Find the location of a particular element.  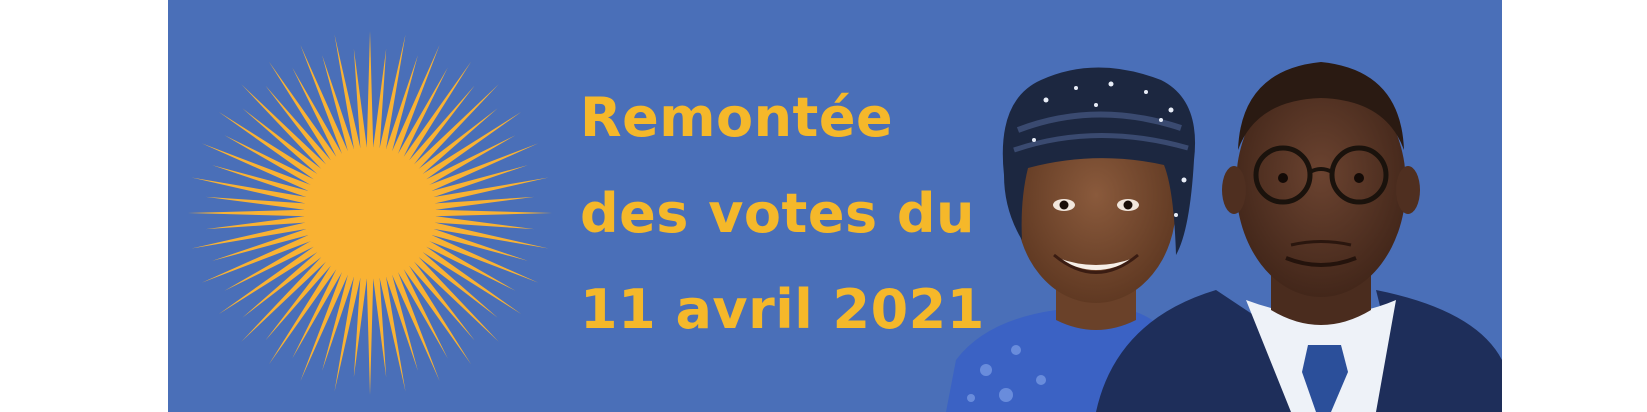

headline-line-1: Remontée is located at coordinates (737, 117).